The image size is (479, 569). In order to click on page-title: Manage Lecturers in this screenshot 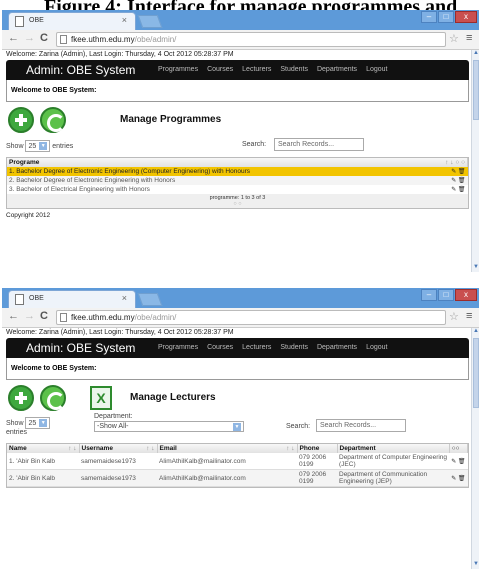, I will do `click(173, 397)`.